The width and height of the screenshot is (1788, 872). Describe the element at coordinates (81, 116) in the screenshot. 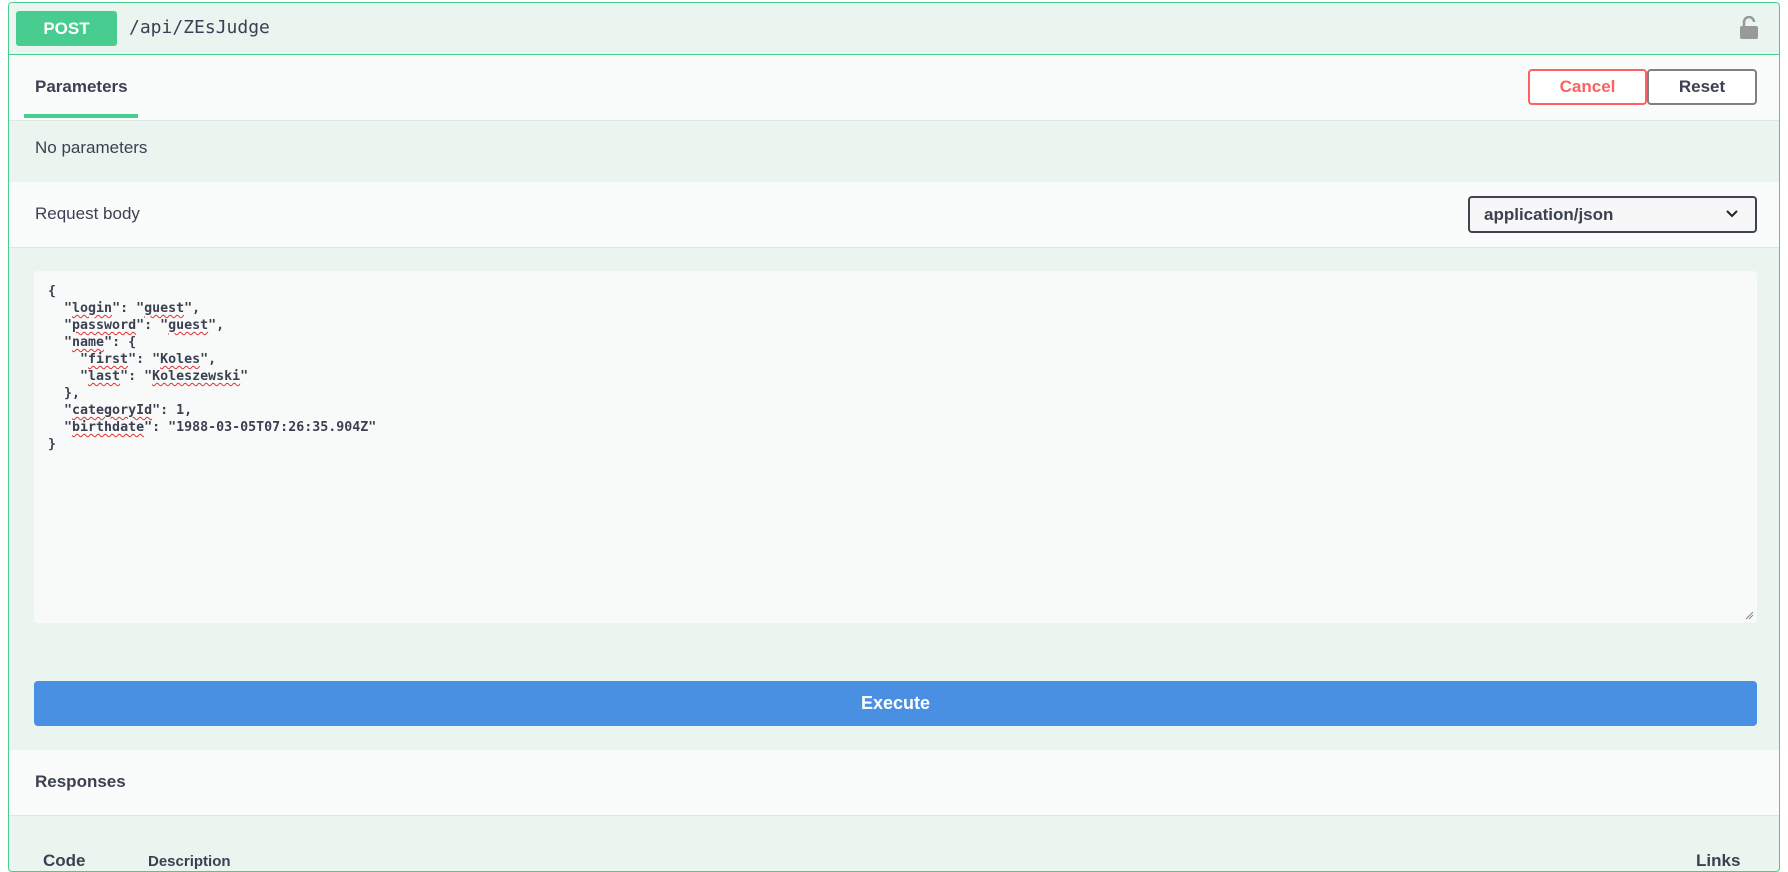

I see `tab-active-indicator` at that location.